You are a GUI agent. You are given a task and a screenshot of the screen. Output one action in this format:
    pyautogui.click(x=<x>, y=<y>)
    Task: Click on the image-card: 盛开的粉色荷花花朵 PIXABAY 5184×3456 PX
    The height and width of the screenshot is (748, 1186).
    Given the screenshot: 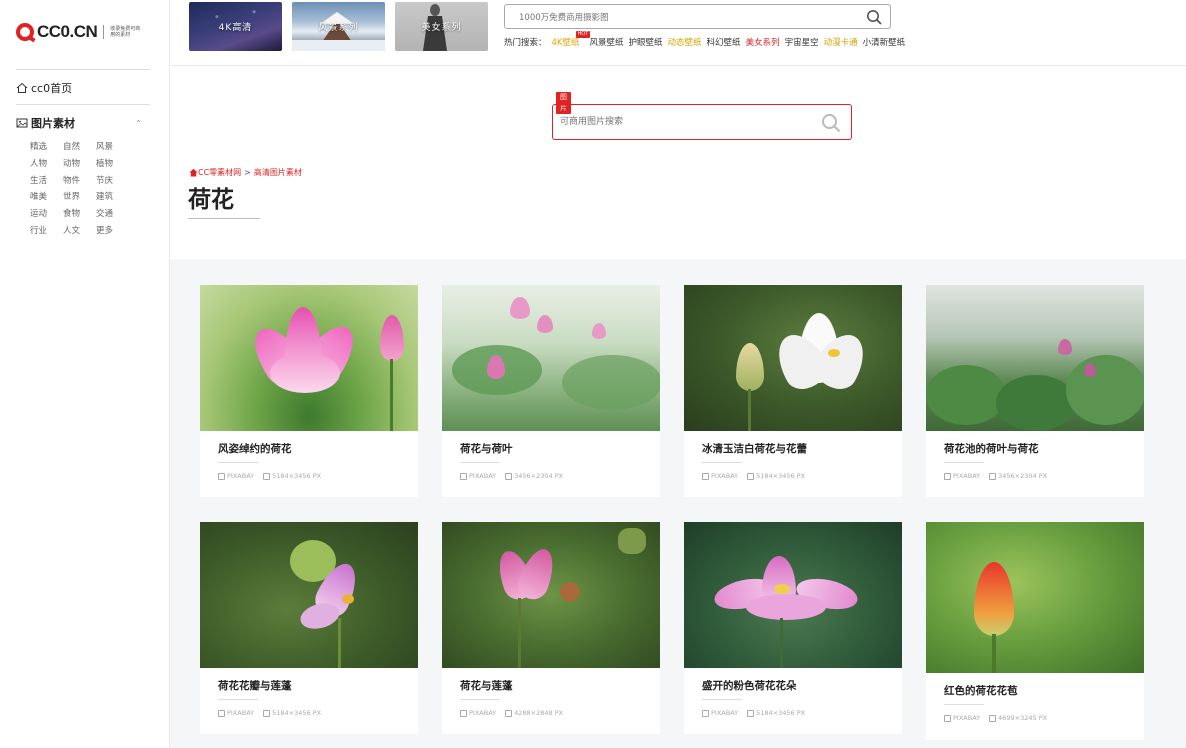 What is the action you would take?
    pyautogui.click(x=793, y=628)
    